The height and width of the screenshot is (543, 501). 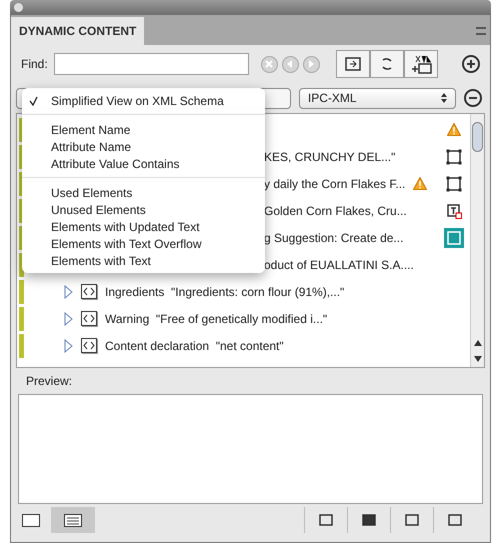 What do you see at coordinates (444, 98) in the screenshot?
I see `stepper-icon` at bounding box center [444, 98].